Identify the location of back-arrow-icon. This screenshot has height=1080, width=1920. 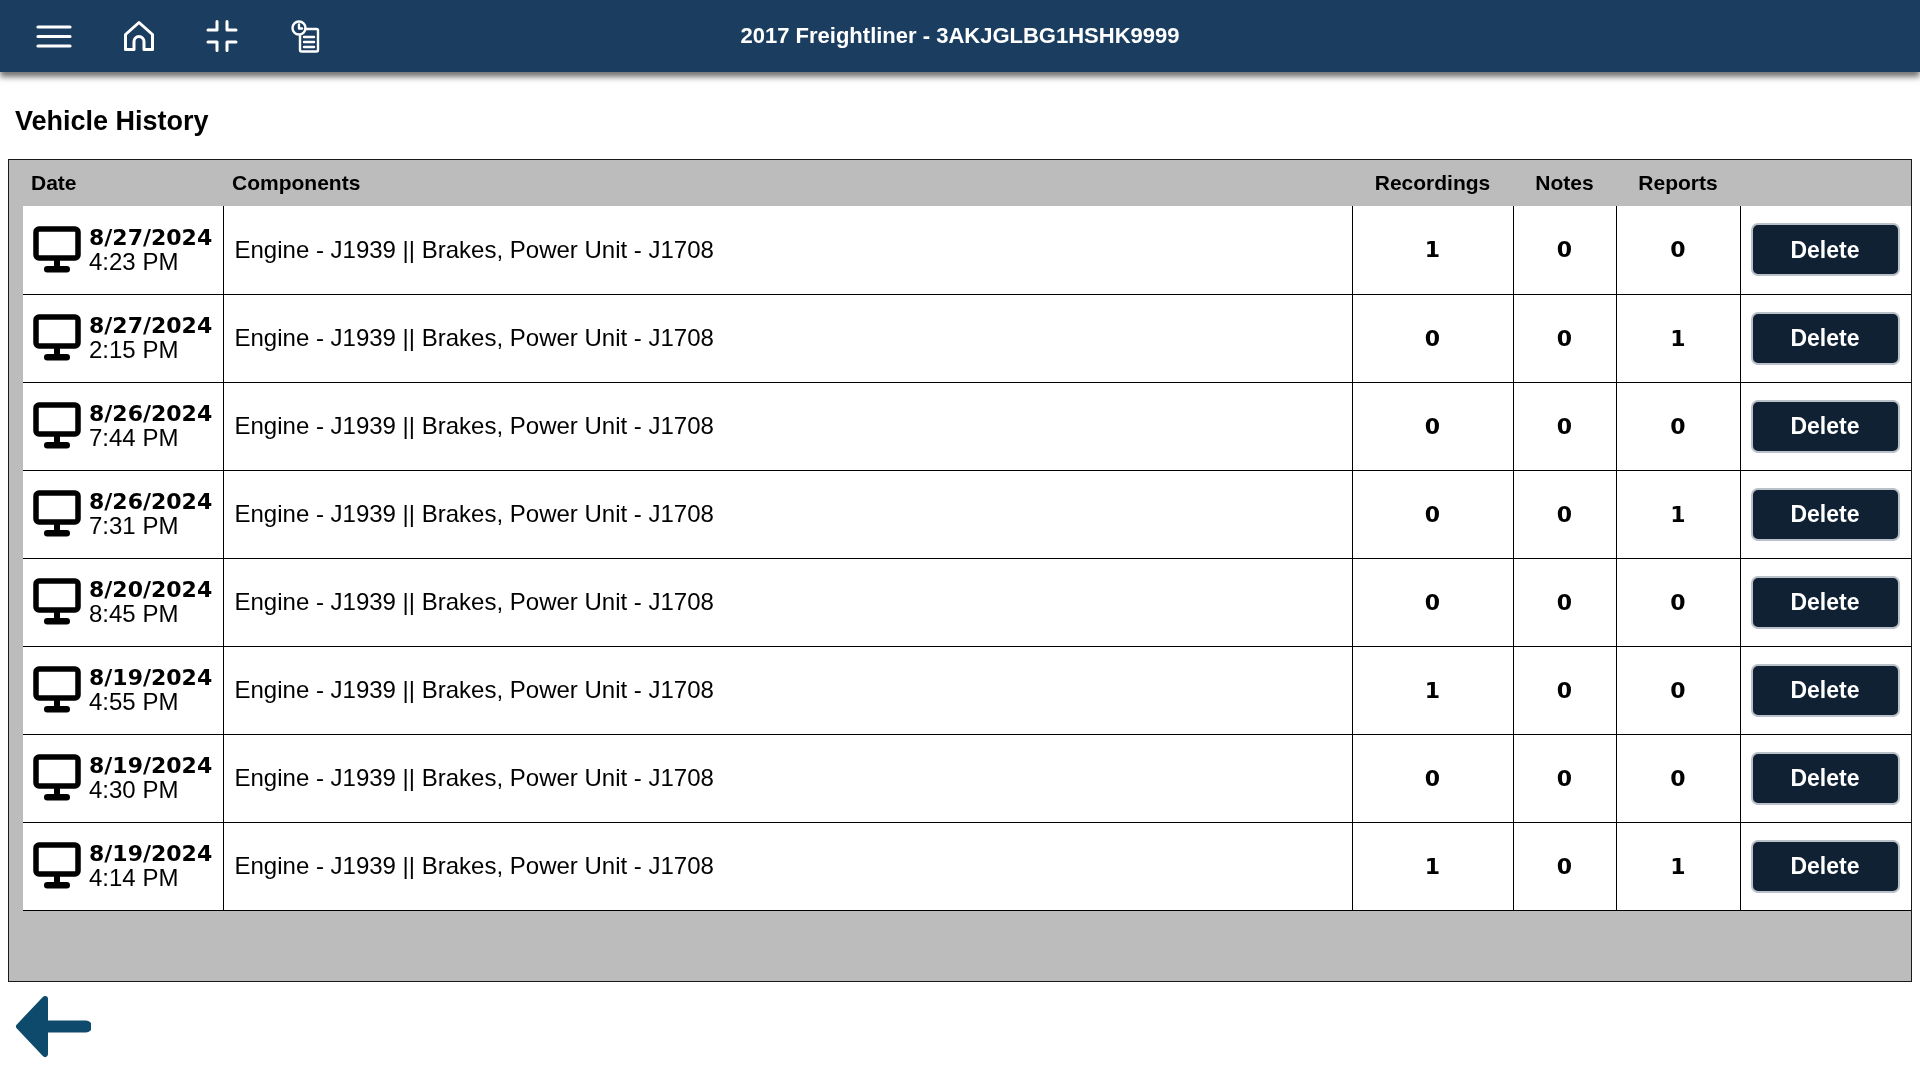
(53, 1026).